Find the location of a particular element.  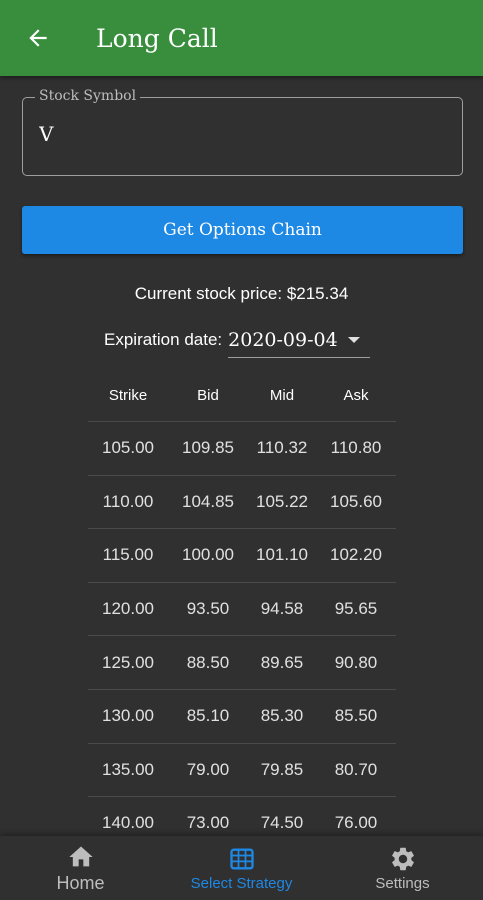

nav-item-settings: Settings is located at coordinates (402, 868).